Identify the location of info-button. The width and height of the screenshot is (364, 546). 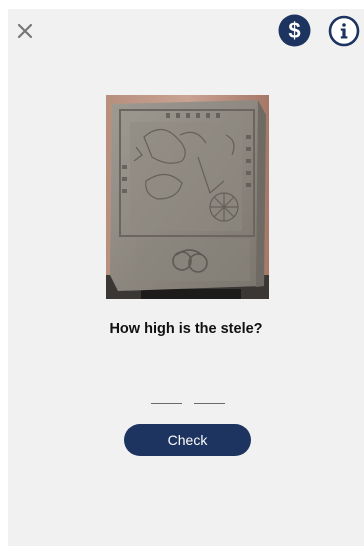
(344, 31).